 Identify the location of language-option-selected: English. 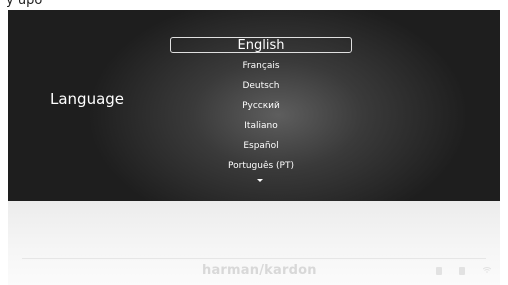
(261, 45).